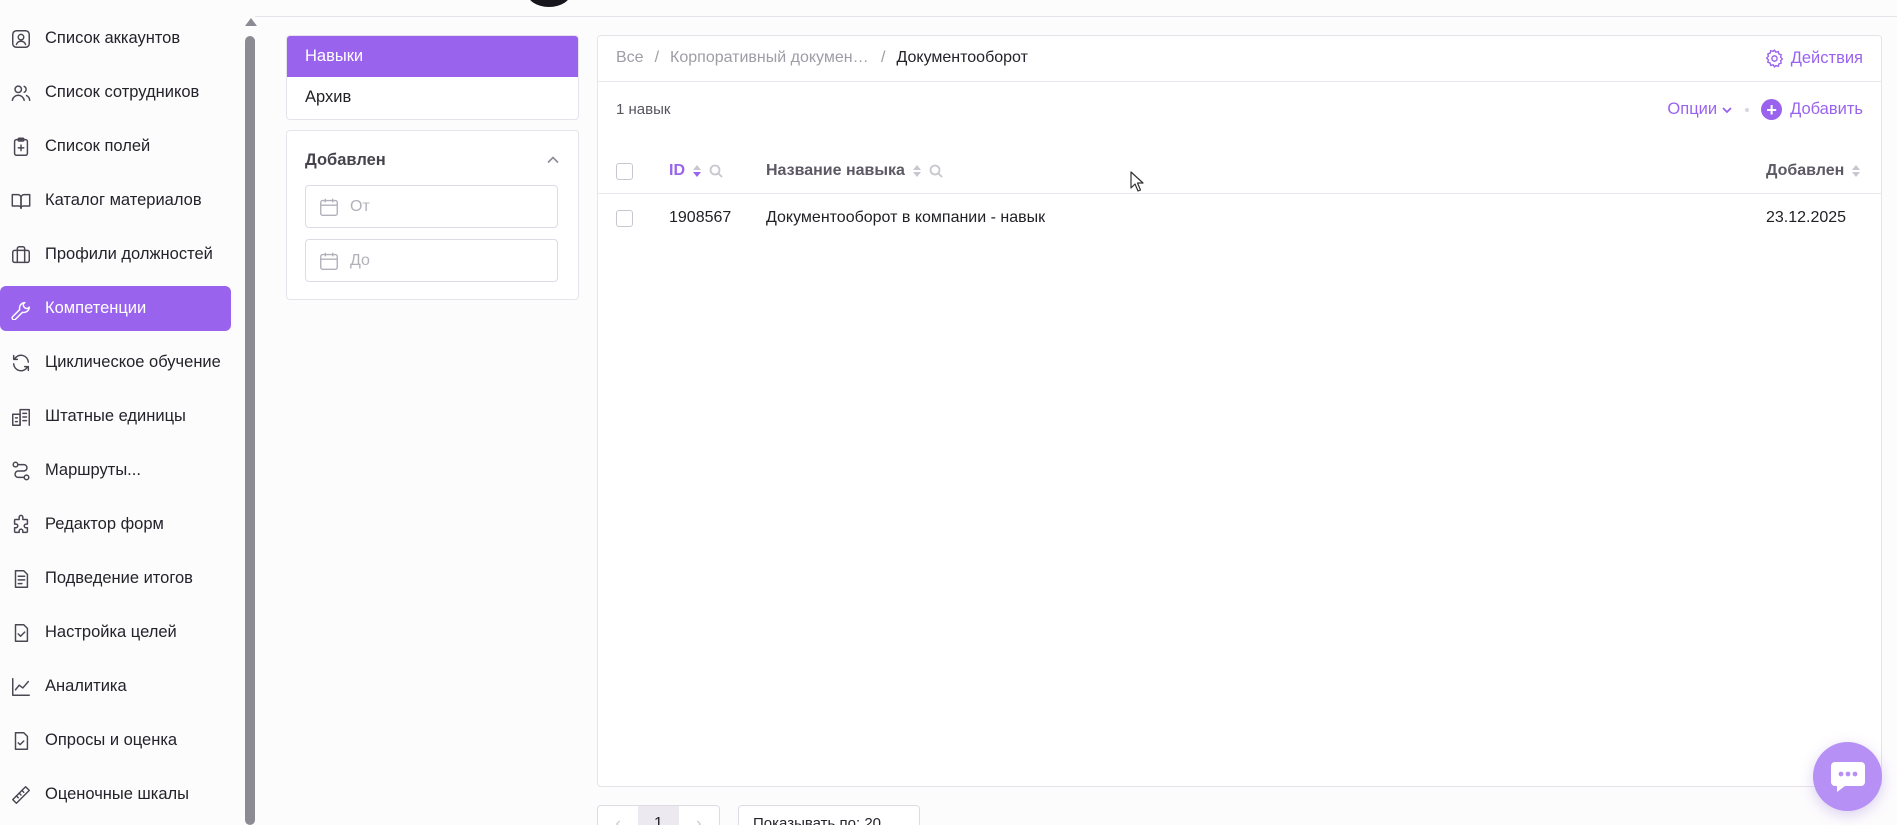 The image size is (1897, 825). What do you see at coordinates (1826, 58) in the screenshot?
I see `actions-label: Действия` at bounding box center [1826, 58].